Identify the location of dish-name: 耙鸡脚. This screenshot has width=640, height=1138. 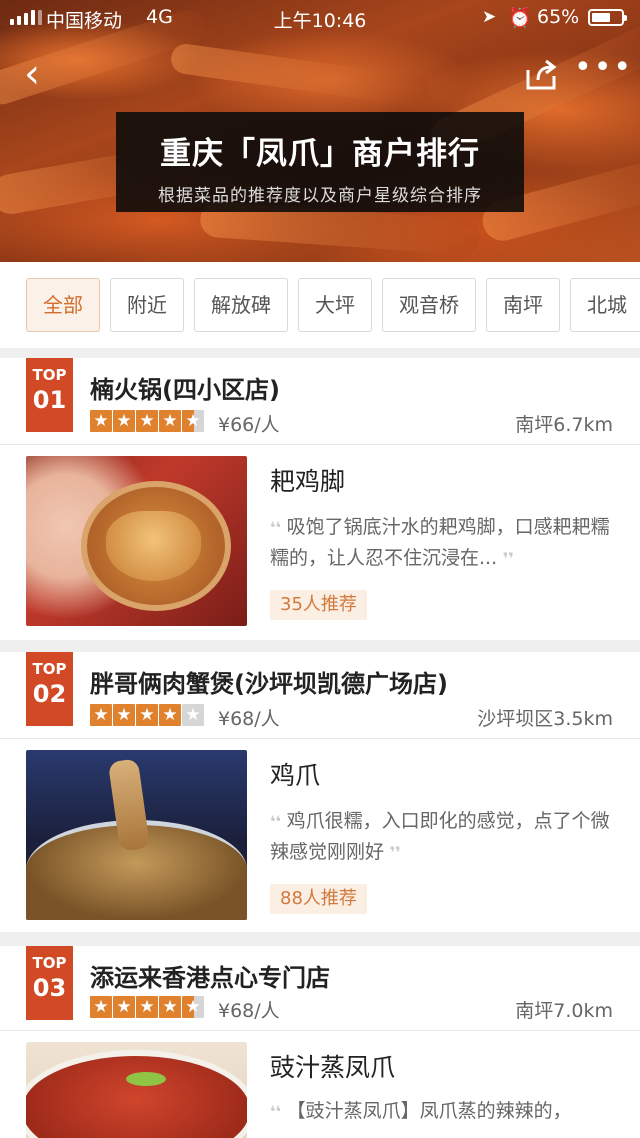
(308, 481).